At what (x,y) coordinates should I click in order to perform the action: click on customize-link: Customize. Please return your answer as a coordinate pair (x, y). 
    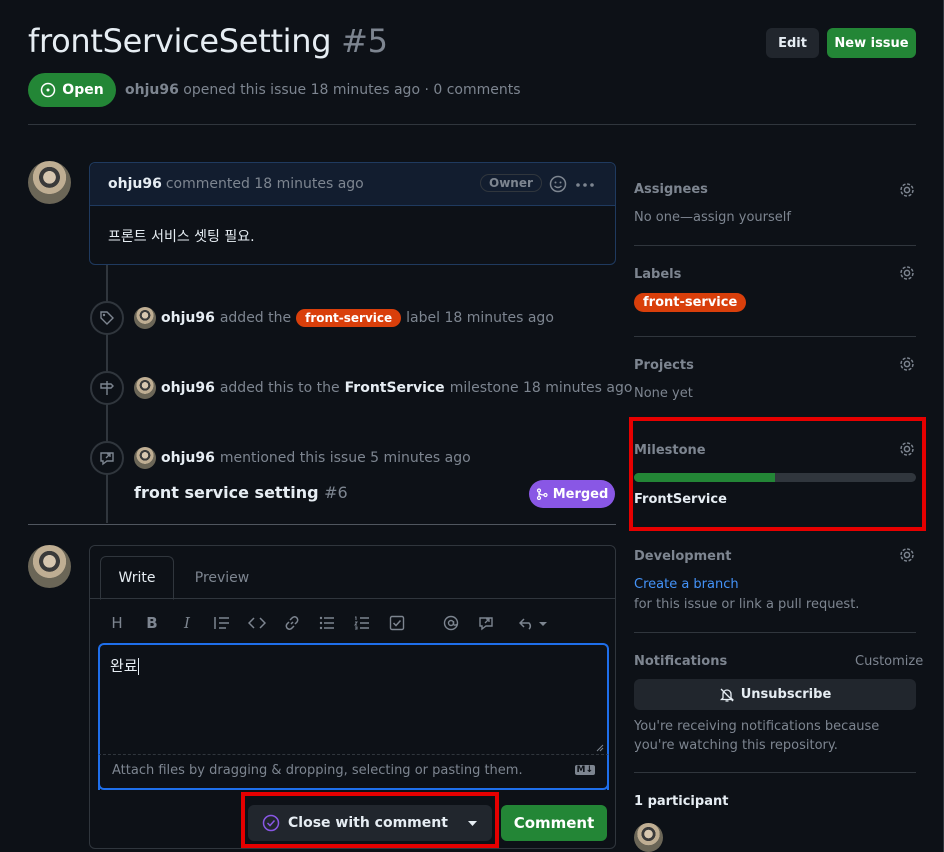
    Looking at the image, I should click on (889, 661).